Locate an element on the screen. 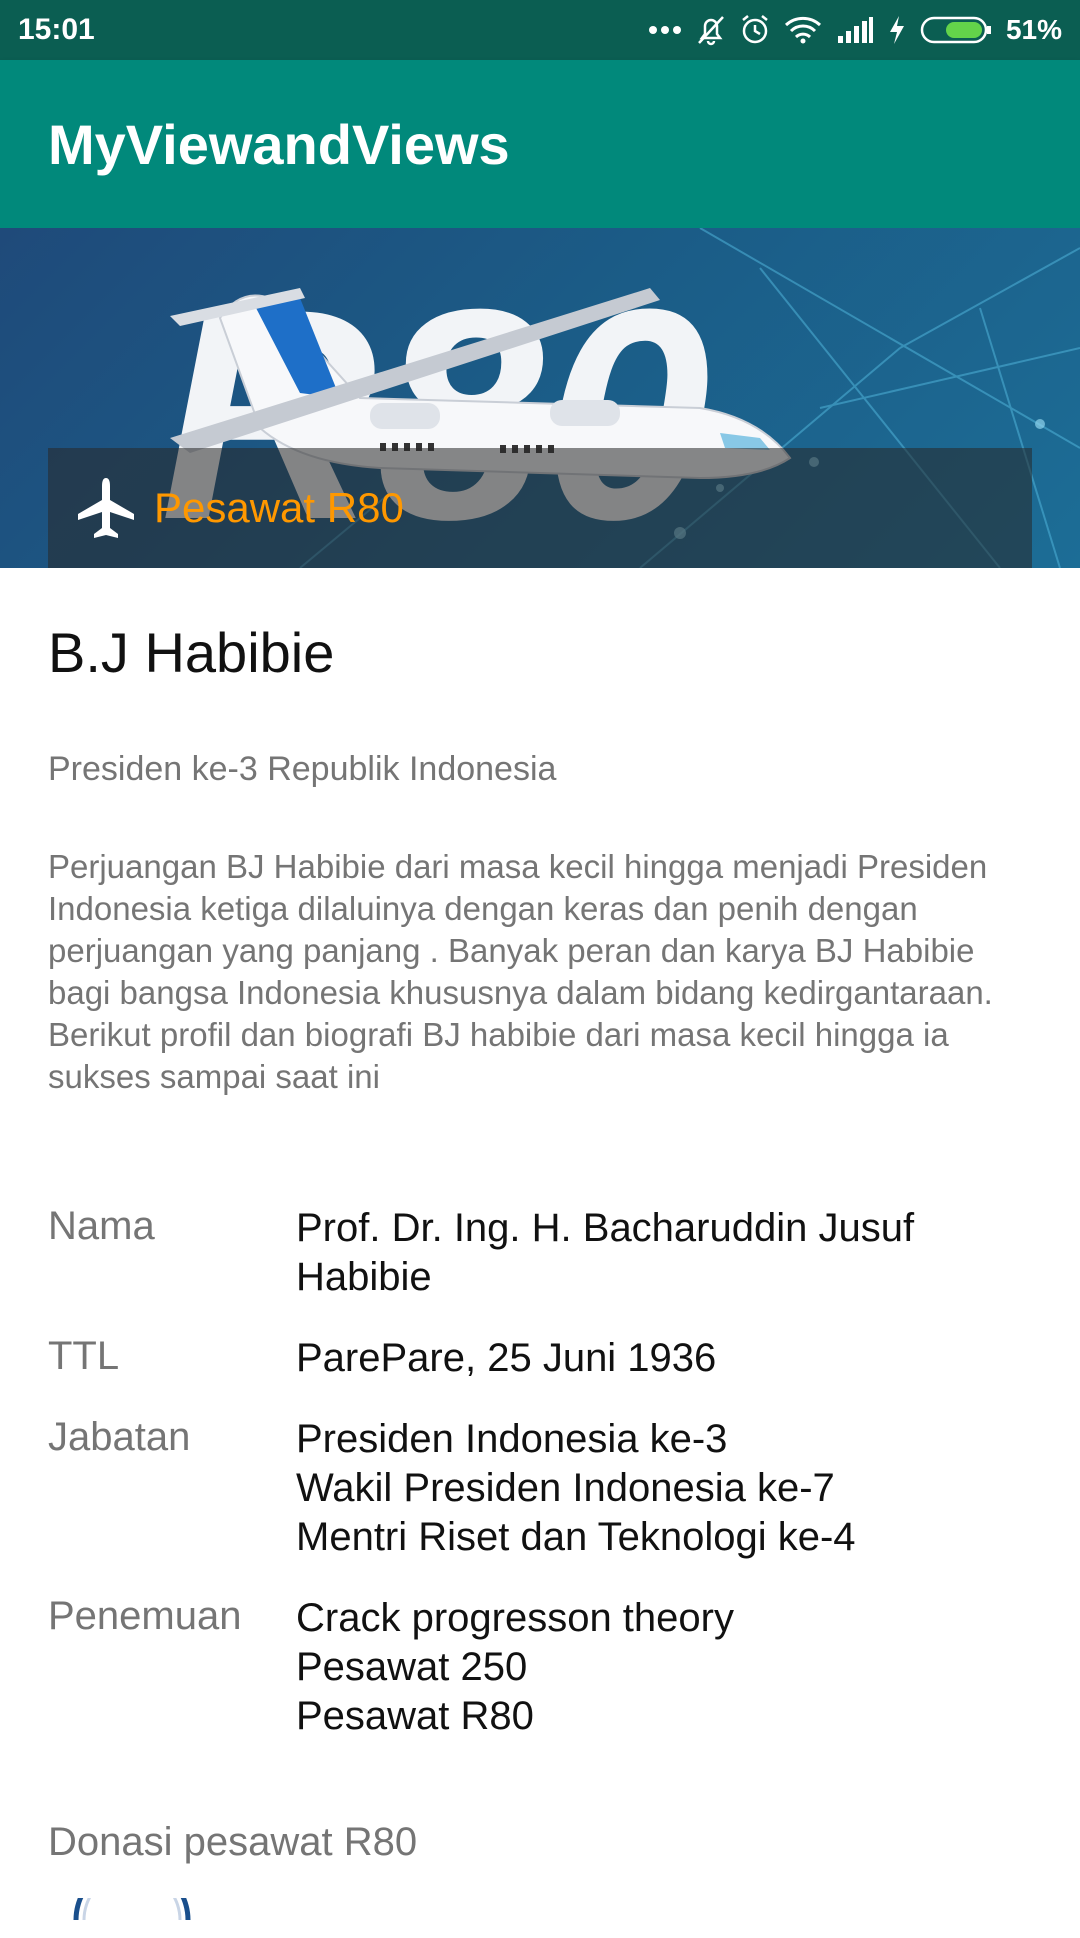 The width and height of the screenshot is (1080, 1938). app-bar: MyViewandViews is located at coordinates (540, 144).